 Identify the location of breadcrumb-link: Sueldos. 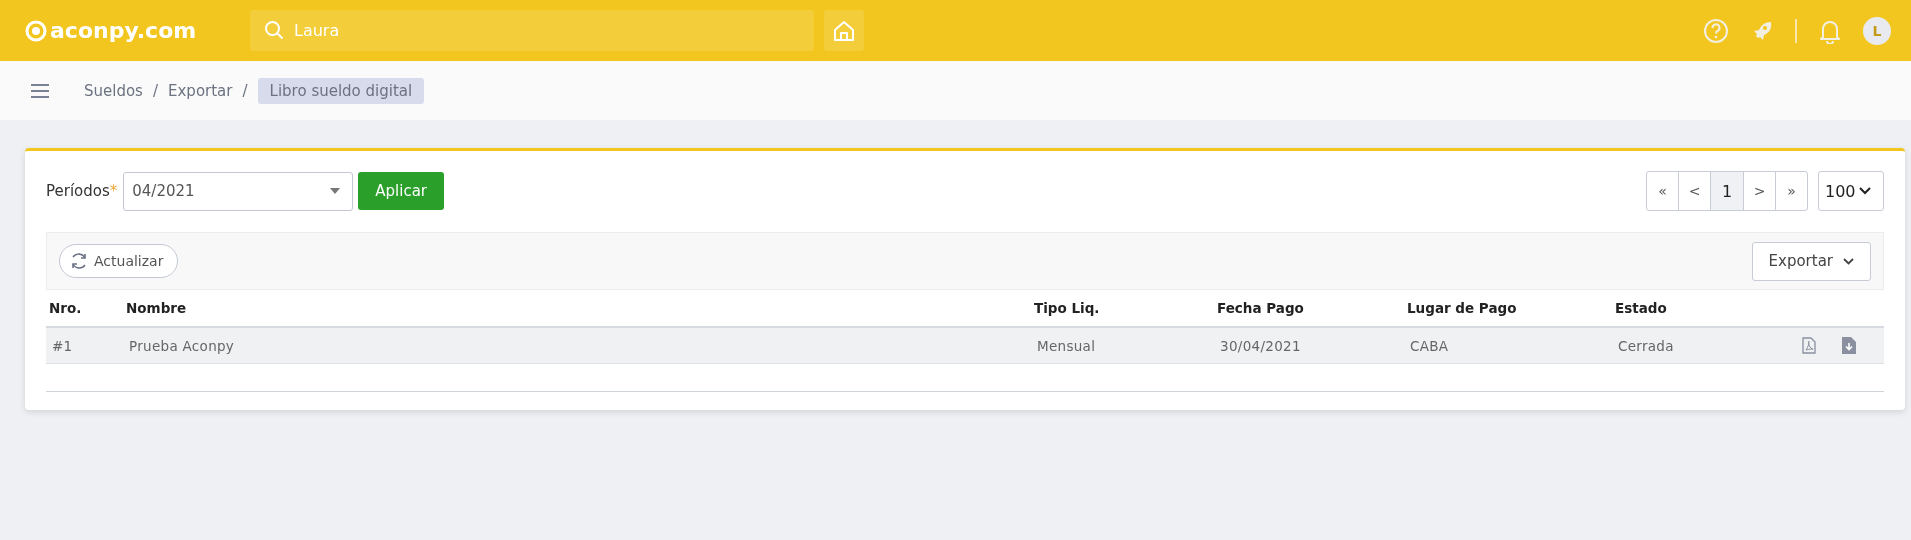
(113, 90).